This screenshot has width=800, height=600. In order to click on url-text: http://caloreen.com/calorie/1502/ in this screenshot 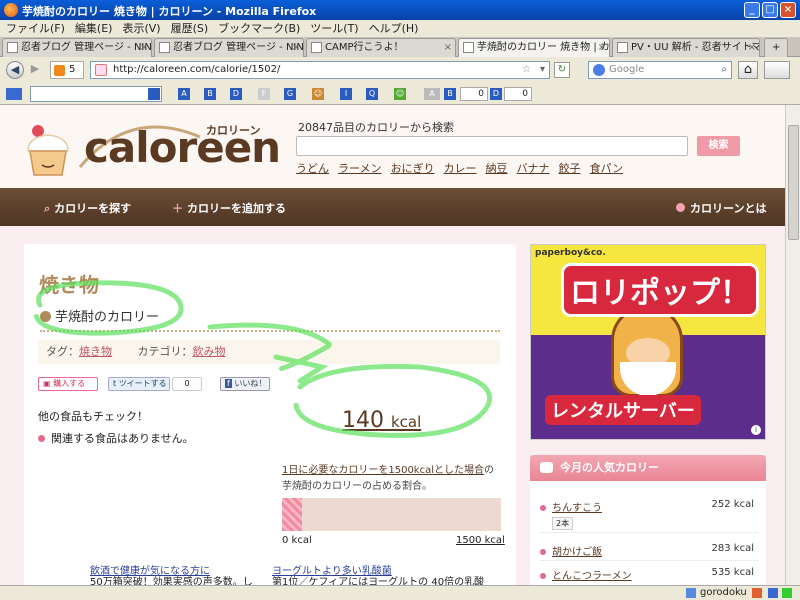, I will do `click(197, 69)`.